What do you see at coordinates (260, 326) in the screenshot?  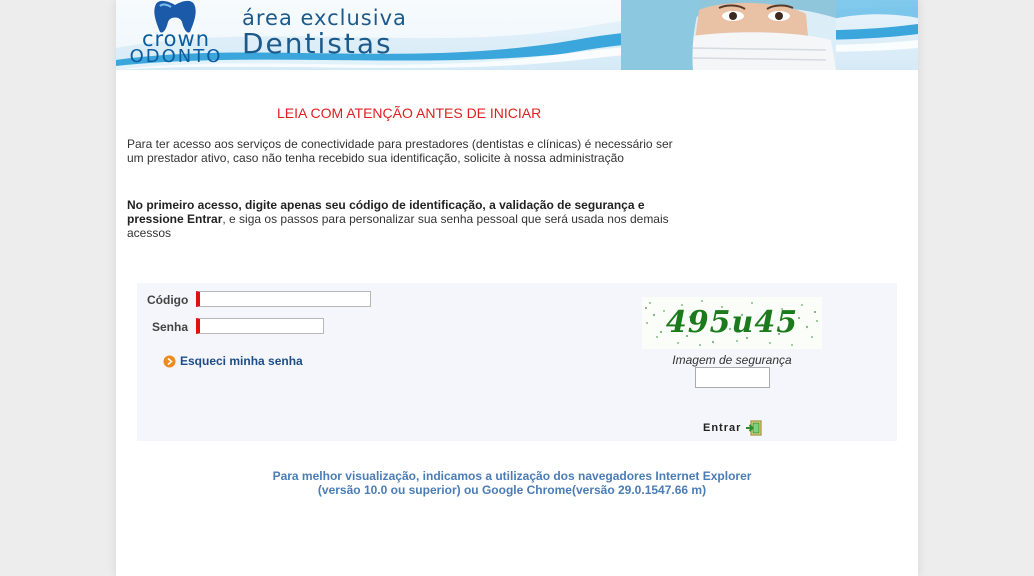 I see `password-input` at bounding box center [260, 326].